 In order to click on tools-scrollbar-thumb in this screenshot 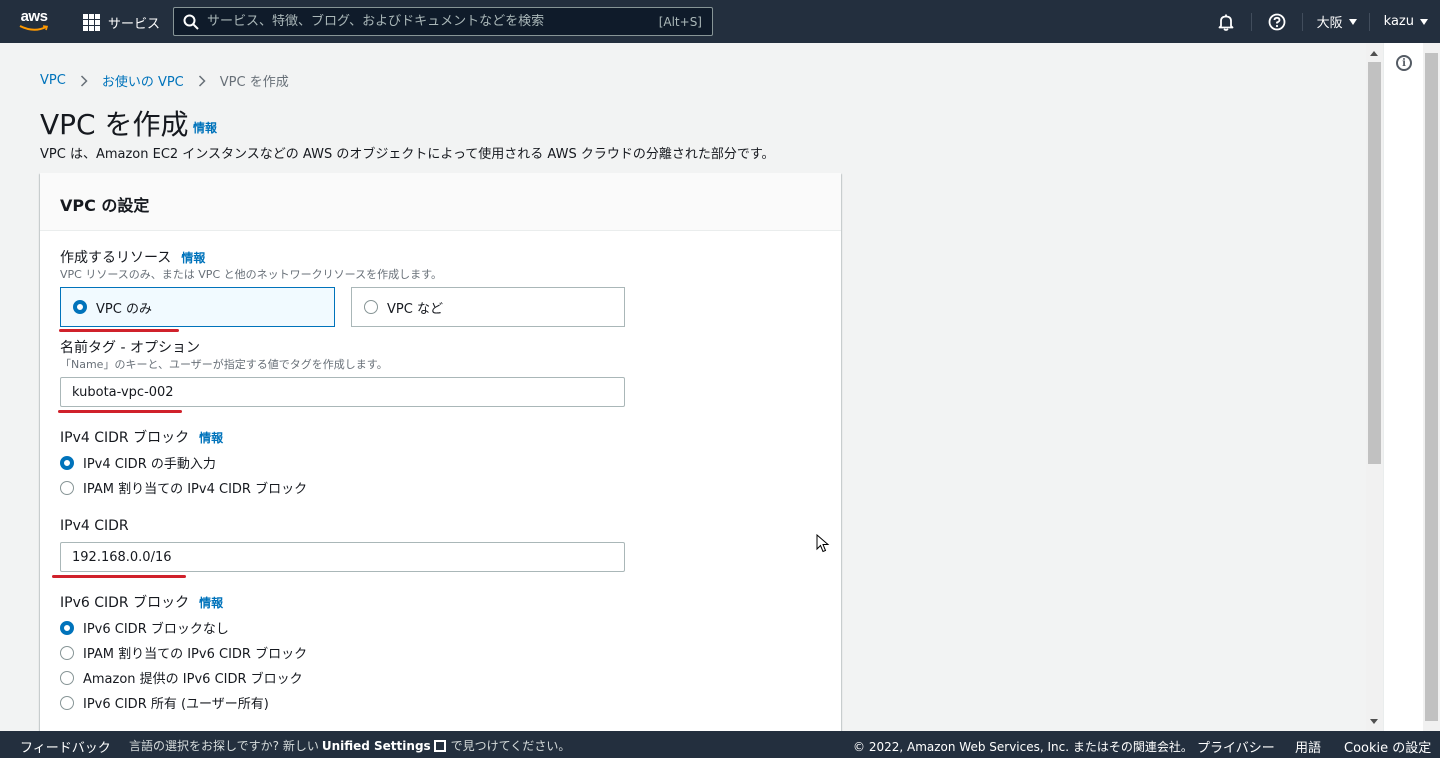, I will do `click(1431, 387)`.